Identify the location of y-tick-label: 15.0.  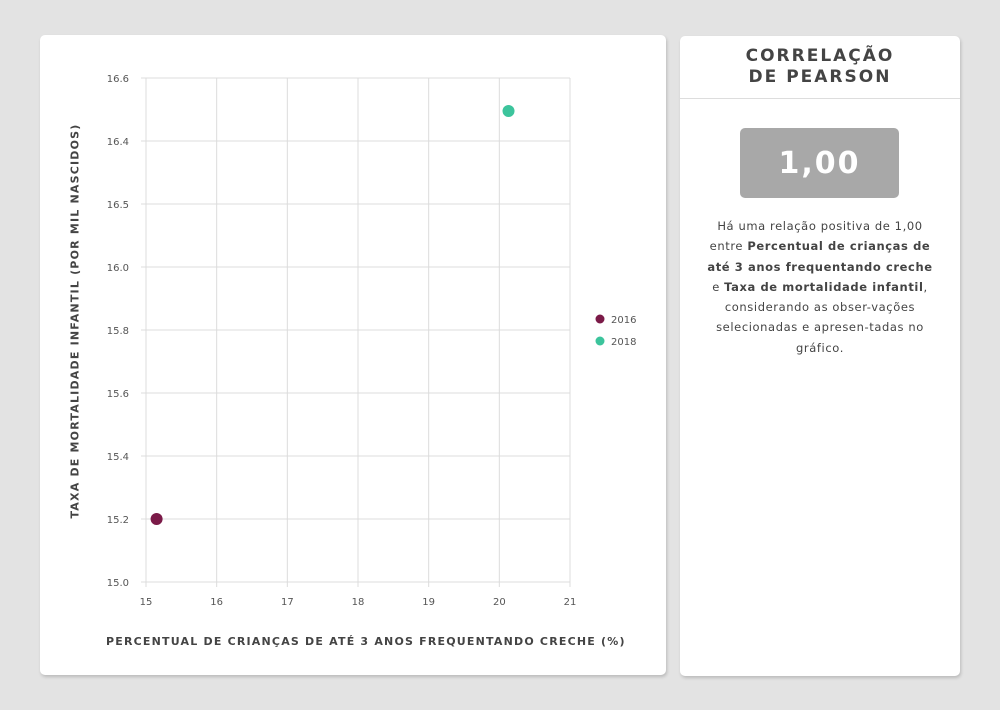
(118, 583).